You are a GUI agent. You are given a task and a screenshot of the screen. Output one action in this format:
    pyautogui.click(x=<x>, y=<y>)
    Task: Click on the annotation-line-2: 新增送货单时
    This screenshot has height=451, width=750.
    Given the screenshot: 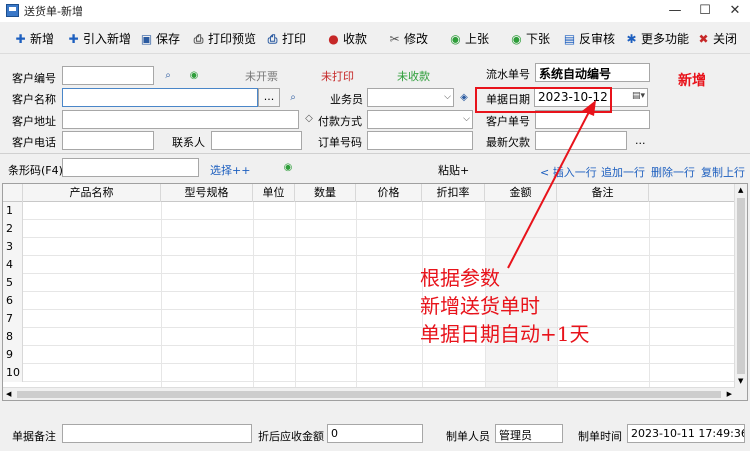 What is the action you would take?
    pyautogui.click(x=480, y=306)
    